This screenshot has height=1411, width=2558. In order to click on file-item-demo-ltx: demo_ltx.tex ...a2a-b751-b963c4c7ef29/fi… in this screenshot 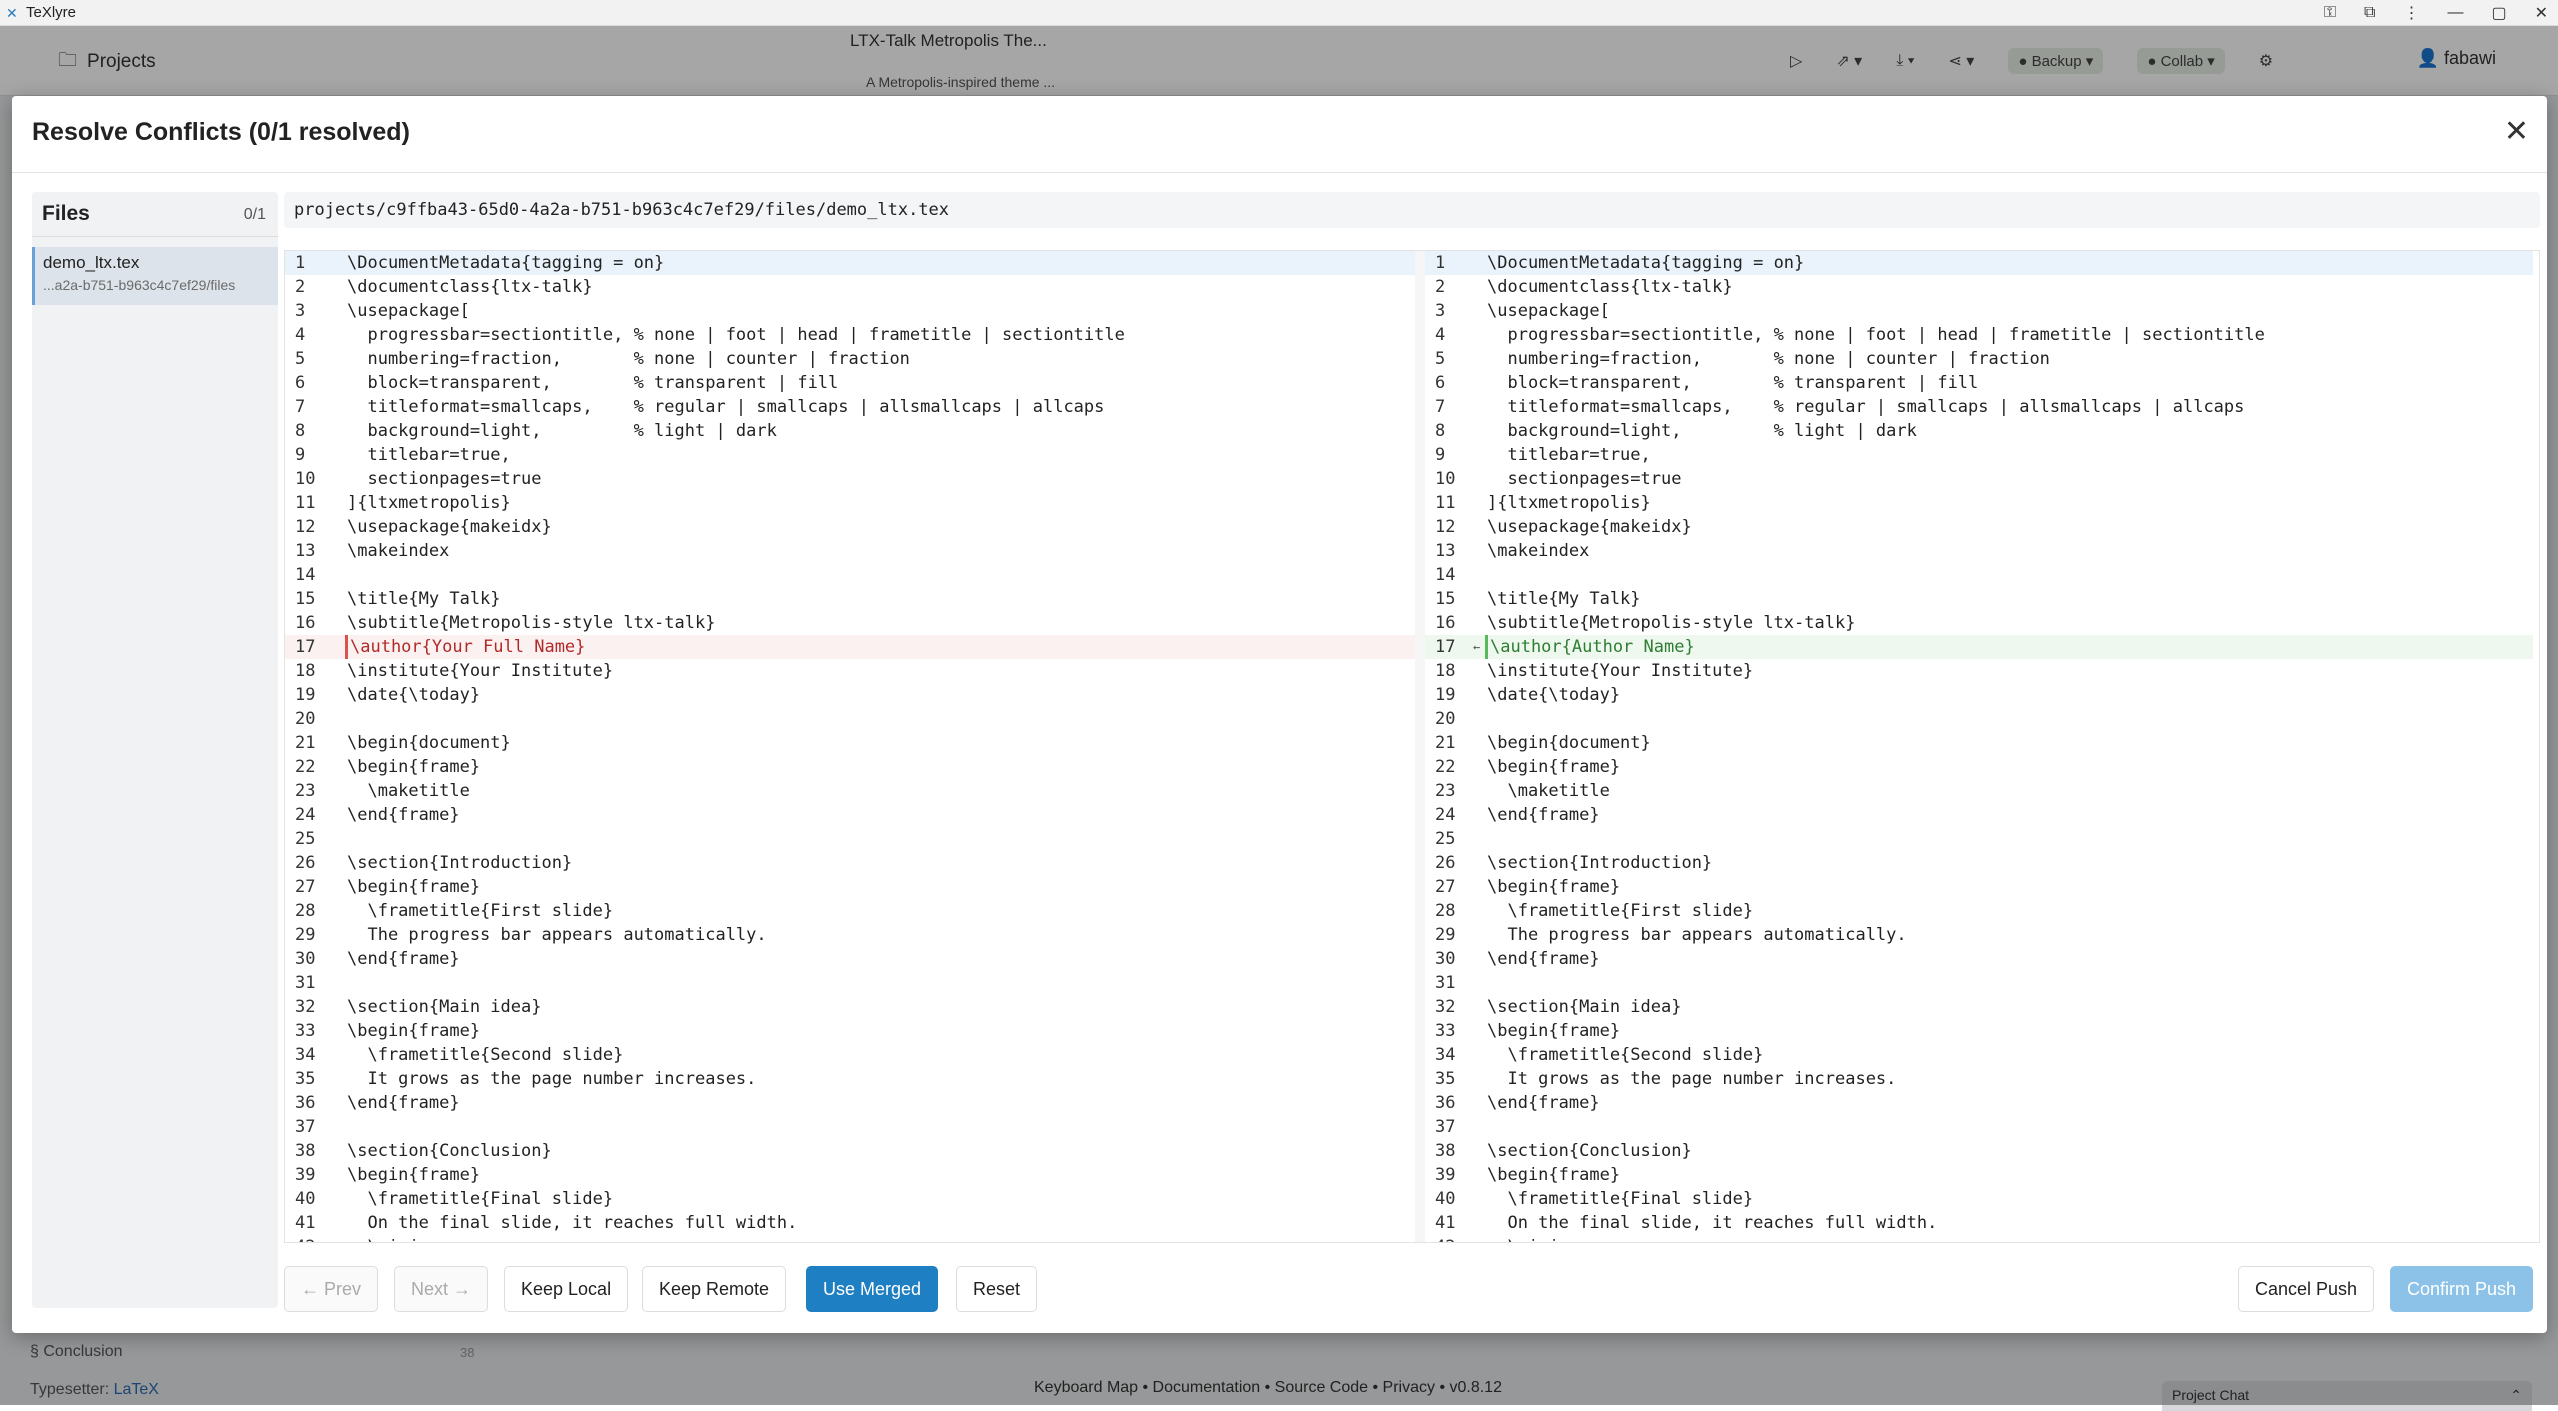, I will do `click(155, 276)`.